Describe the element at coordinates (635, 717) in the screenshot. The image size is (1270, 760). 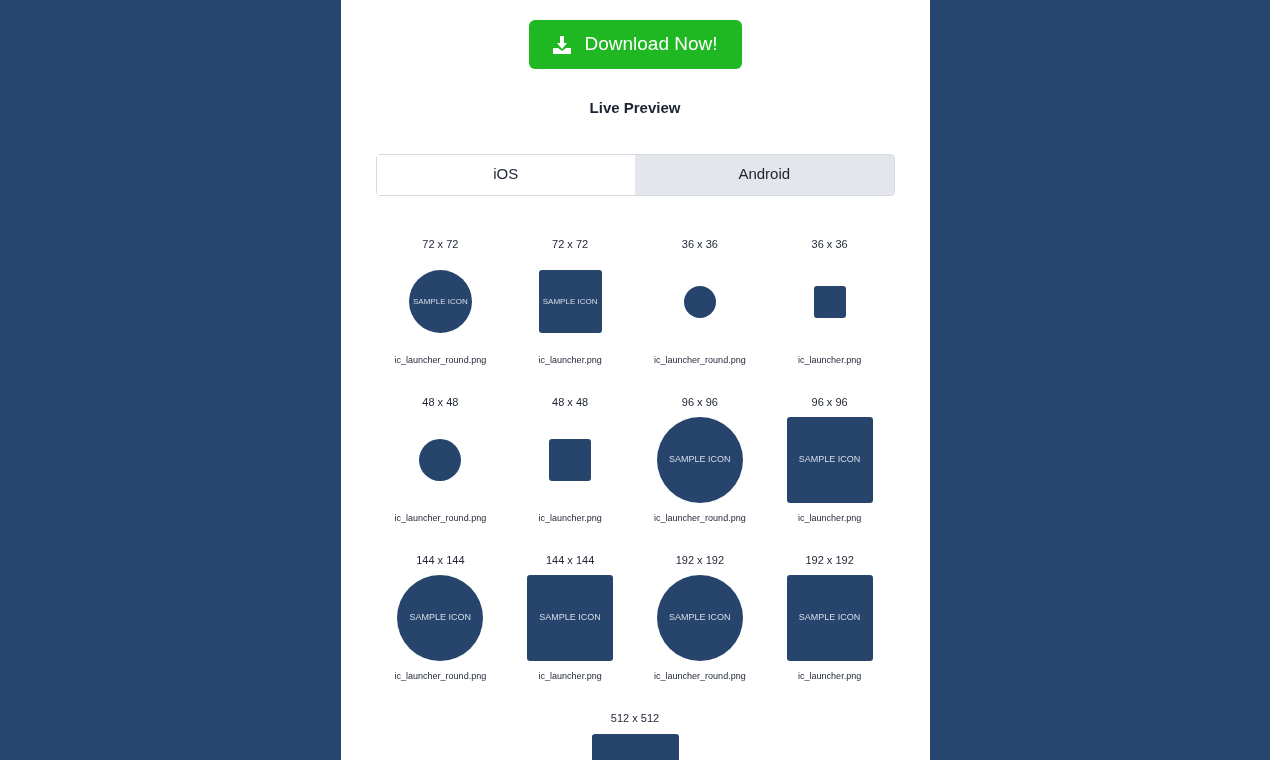
I see `size-label: 512 x 512` at that location.